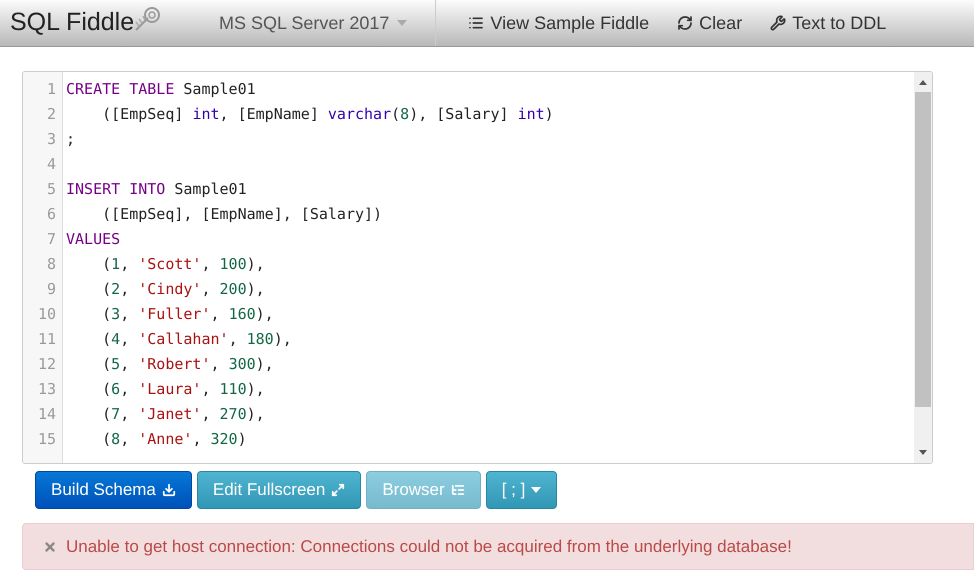 Image resolution: width=974 pixels, height=578 pixels. What do you see at coordinates (51, 239) in the screenshot?
I see `line-number: 7` at bounding box center [51, 239].